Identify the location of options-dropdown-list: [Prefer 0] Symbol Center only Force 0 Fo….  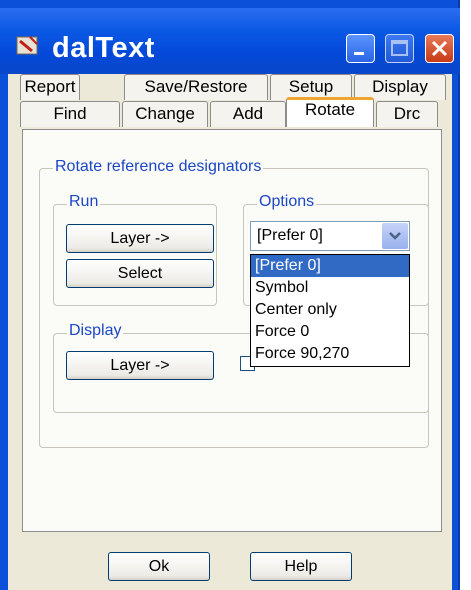
(330, 310).